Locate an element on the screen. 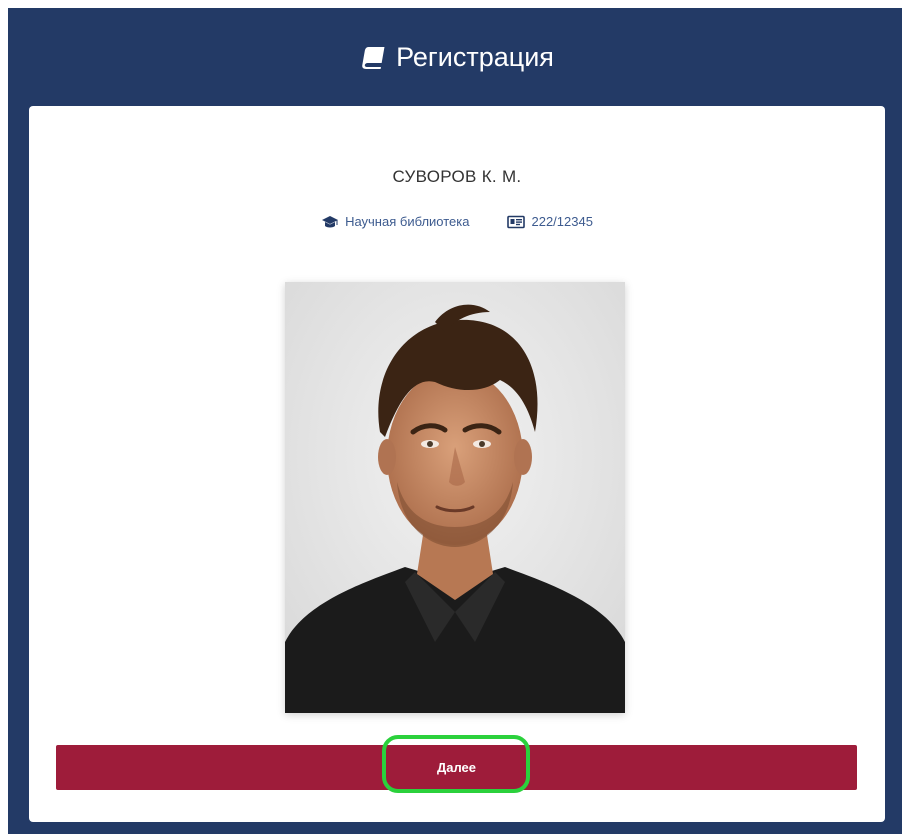  user-meta: Научная библиотека 222/12345 is located at coordinates (457, 221).